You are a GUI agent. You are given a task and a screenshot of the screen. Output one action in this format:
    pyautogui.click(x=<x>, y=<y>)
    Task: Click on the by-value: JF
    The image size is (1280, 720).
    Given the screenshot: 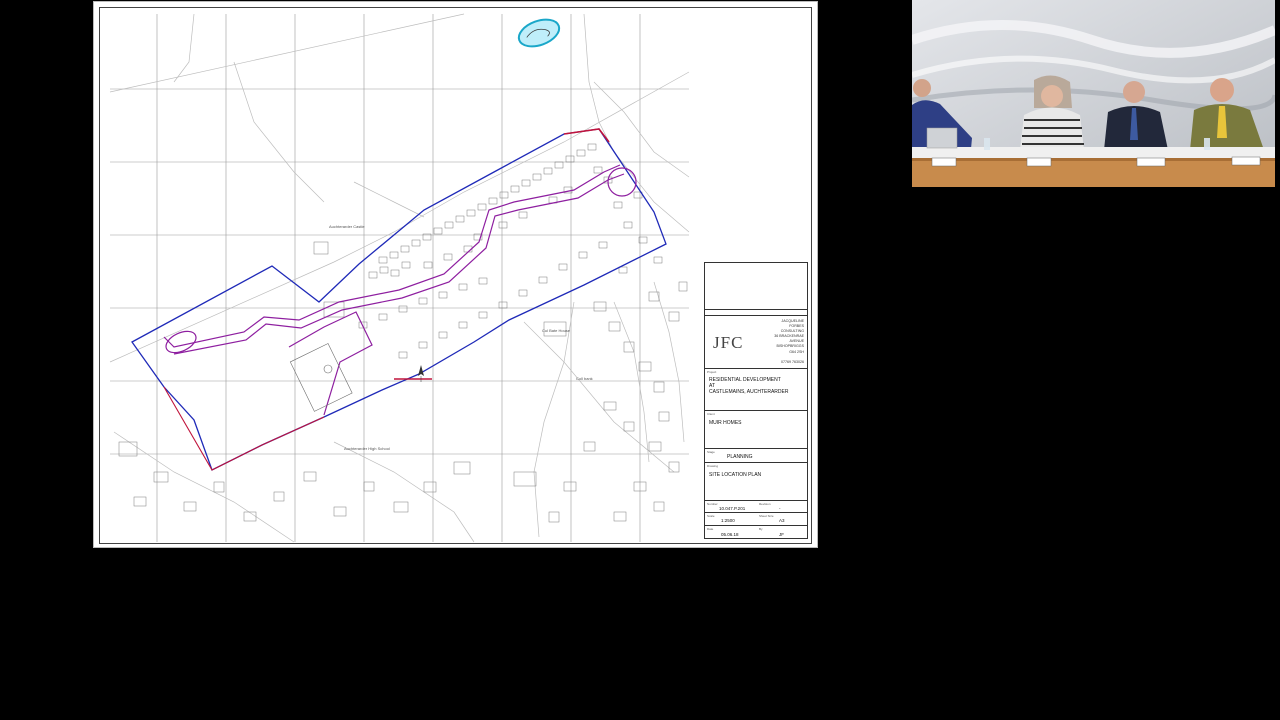 What is the action you would take?
    pyautogui.click(x=781, y=534)
    